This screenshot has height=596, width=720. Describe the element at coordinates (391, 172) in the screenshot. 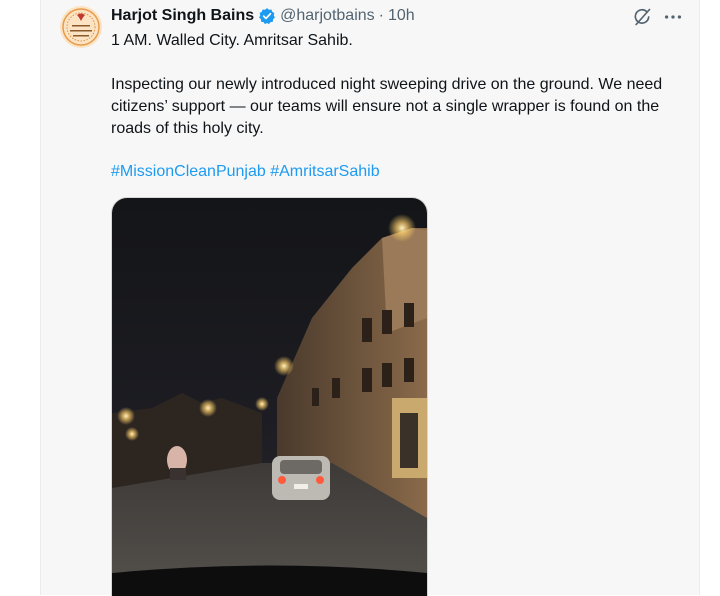

I see `hashtags: #MissionCleanPunjab #AmritsarSahib` at that location.